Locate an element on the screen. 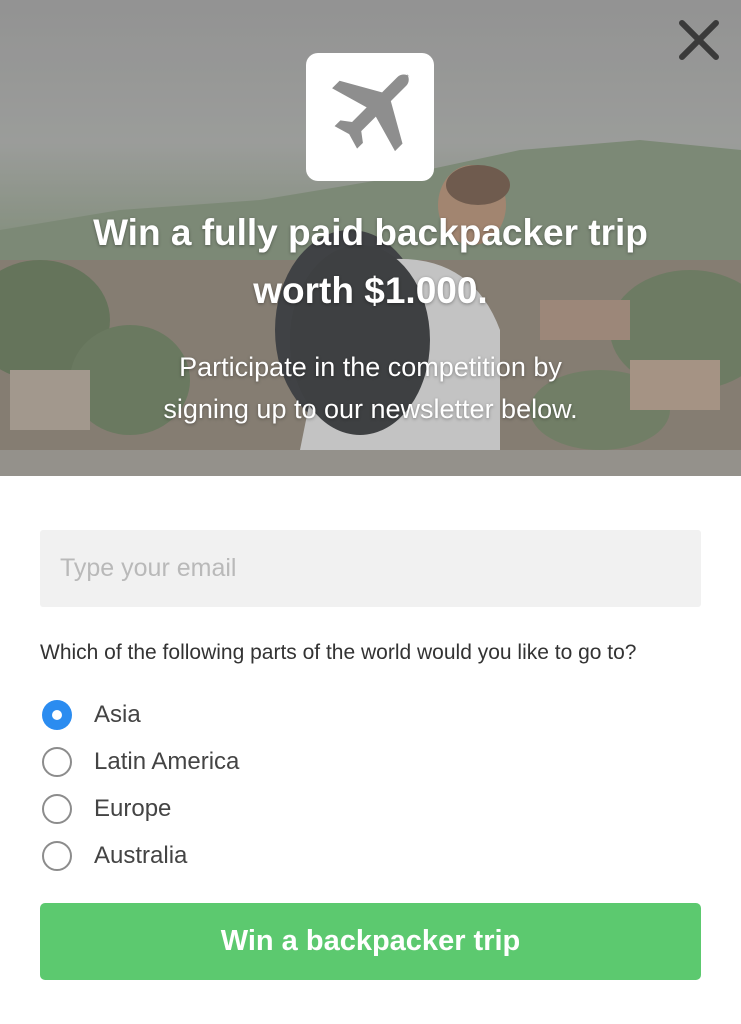 The height and width of the screenshot is (1024, 741). option-label: Europe is located at coordinates (133, 808).